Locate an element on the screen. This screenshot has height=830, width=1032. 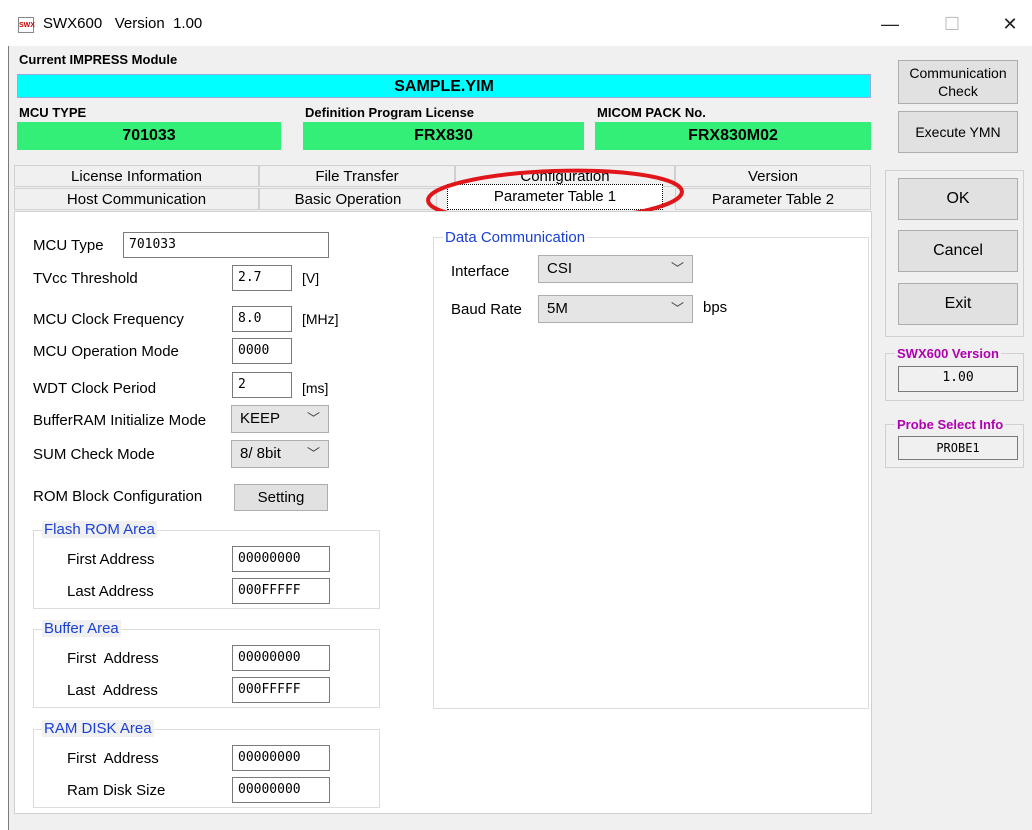
wdt-period-label: WDT Clock Period is located at coordinates (95, 388).